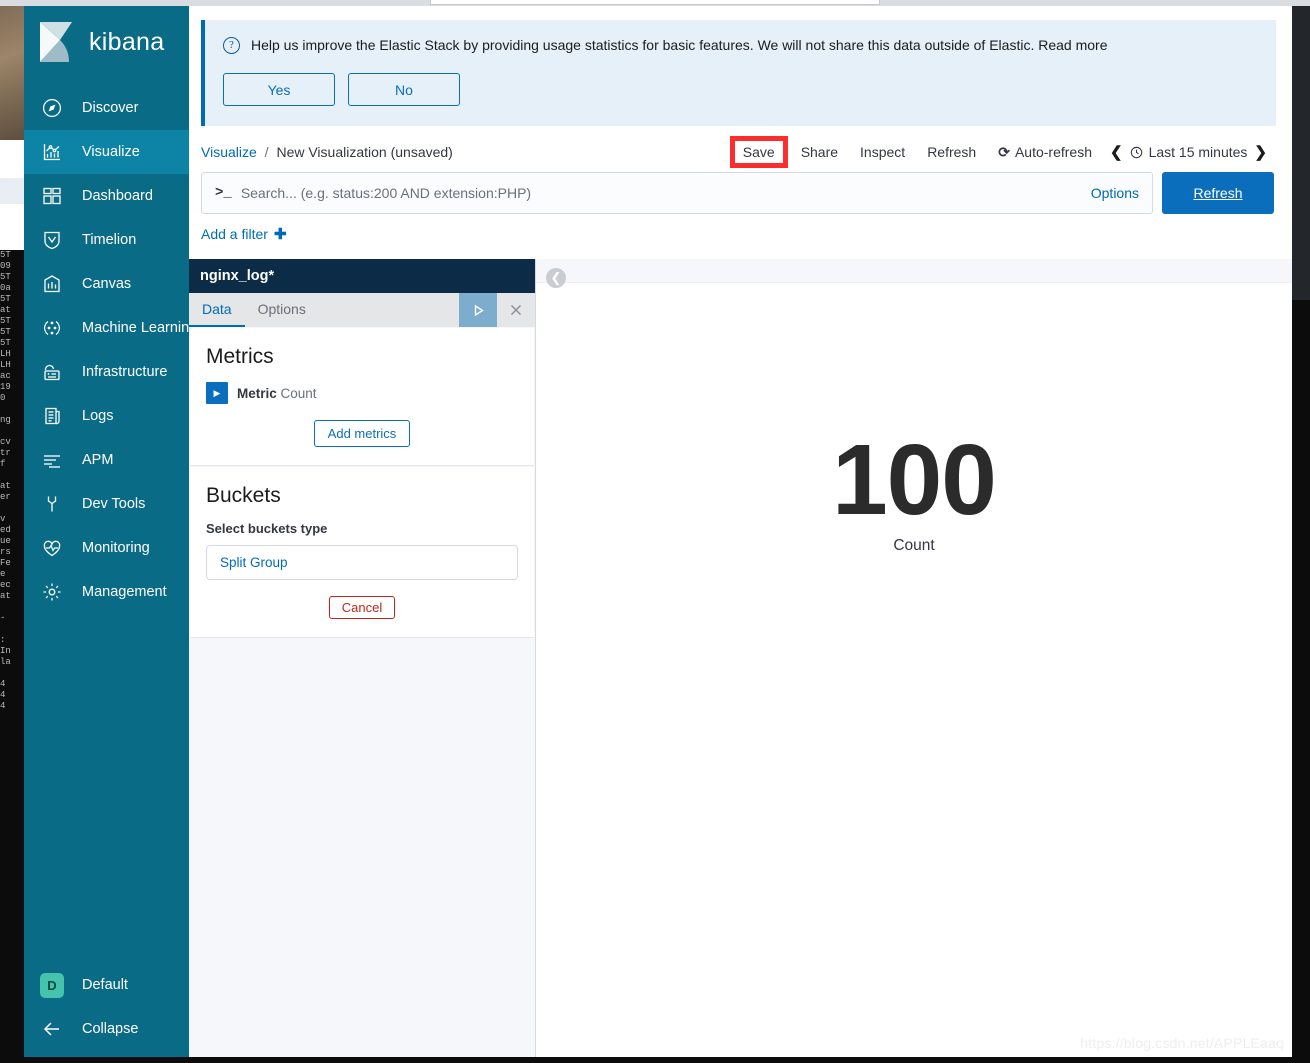 This screenshot has width=1310, height=1063. I want to click on sidebar-item-visualize: Visualize, so click(106, 152).